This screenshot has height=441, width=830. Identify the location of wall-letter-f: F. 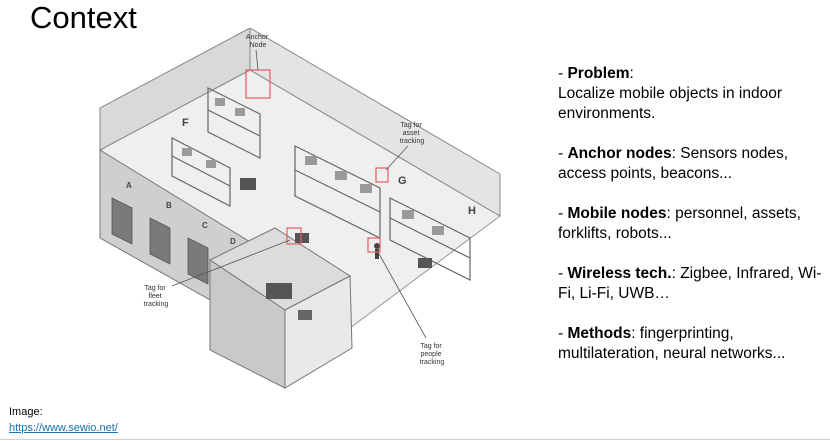
(185, 123).